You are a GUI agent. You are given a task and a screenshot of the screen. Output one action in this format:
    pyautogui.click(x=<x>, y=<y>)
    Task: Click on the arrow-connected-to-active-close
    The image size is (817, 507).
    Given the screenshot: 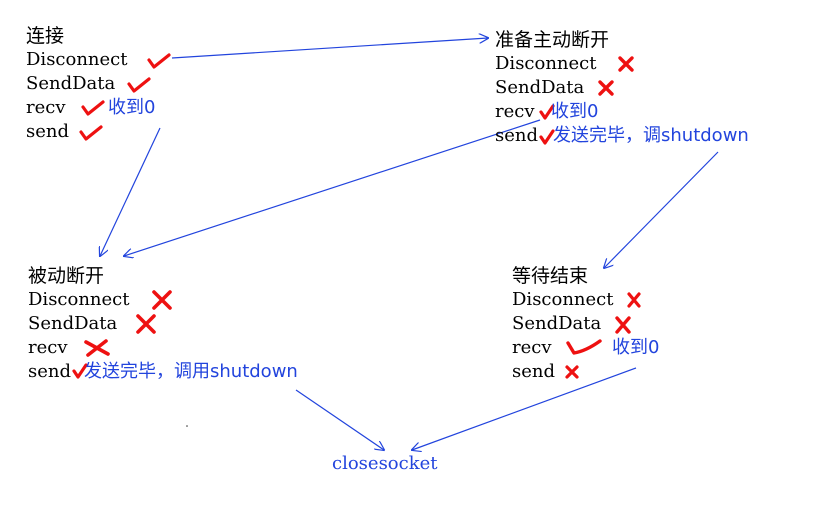 What is the action you would take?
    pyautogui.click(x=329, y=48)
    